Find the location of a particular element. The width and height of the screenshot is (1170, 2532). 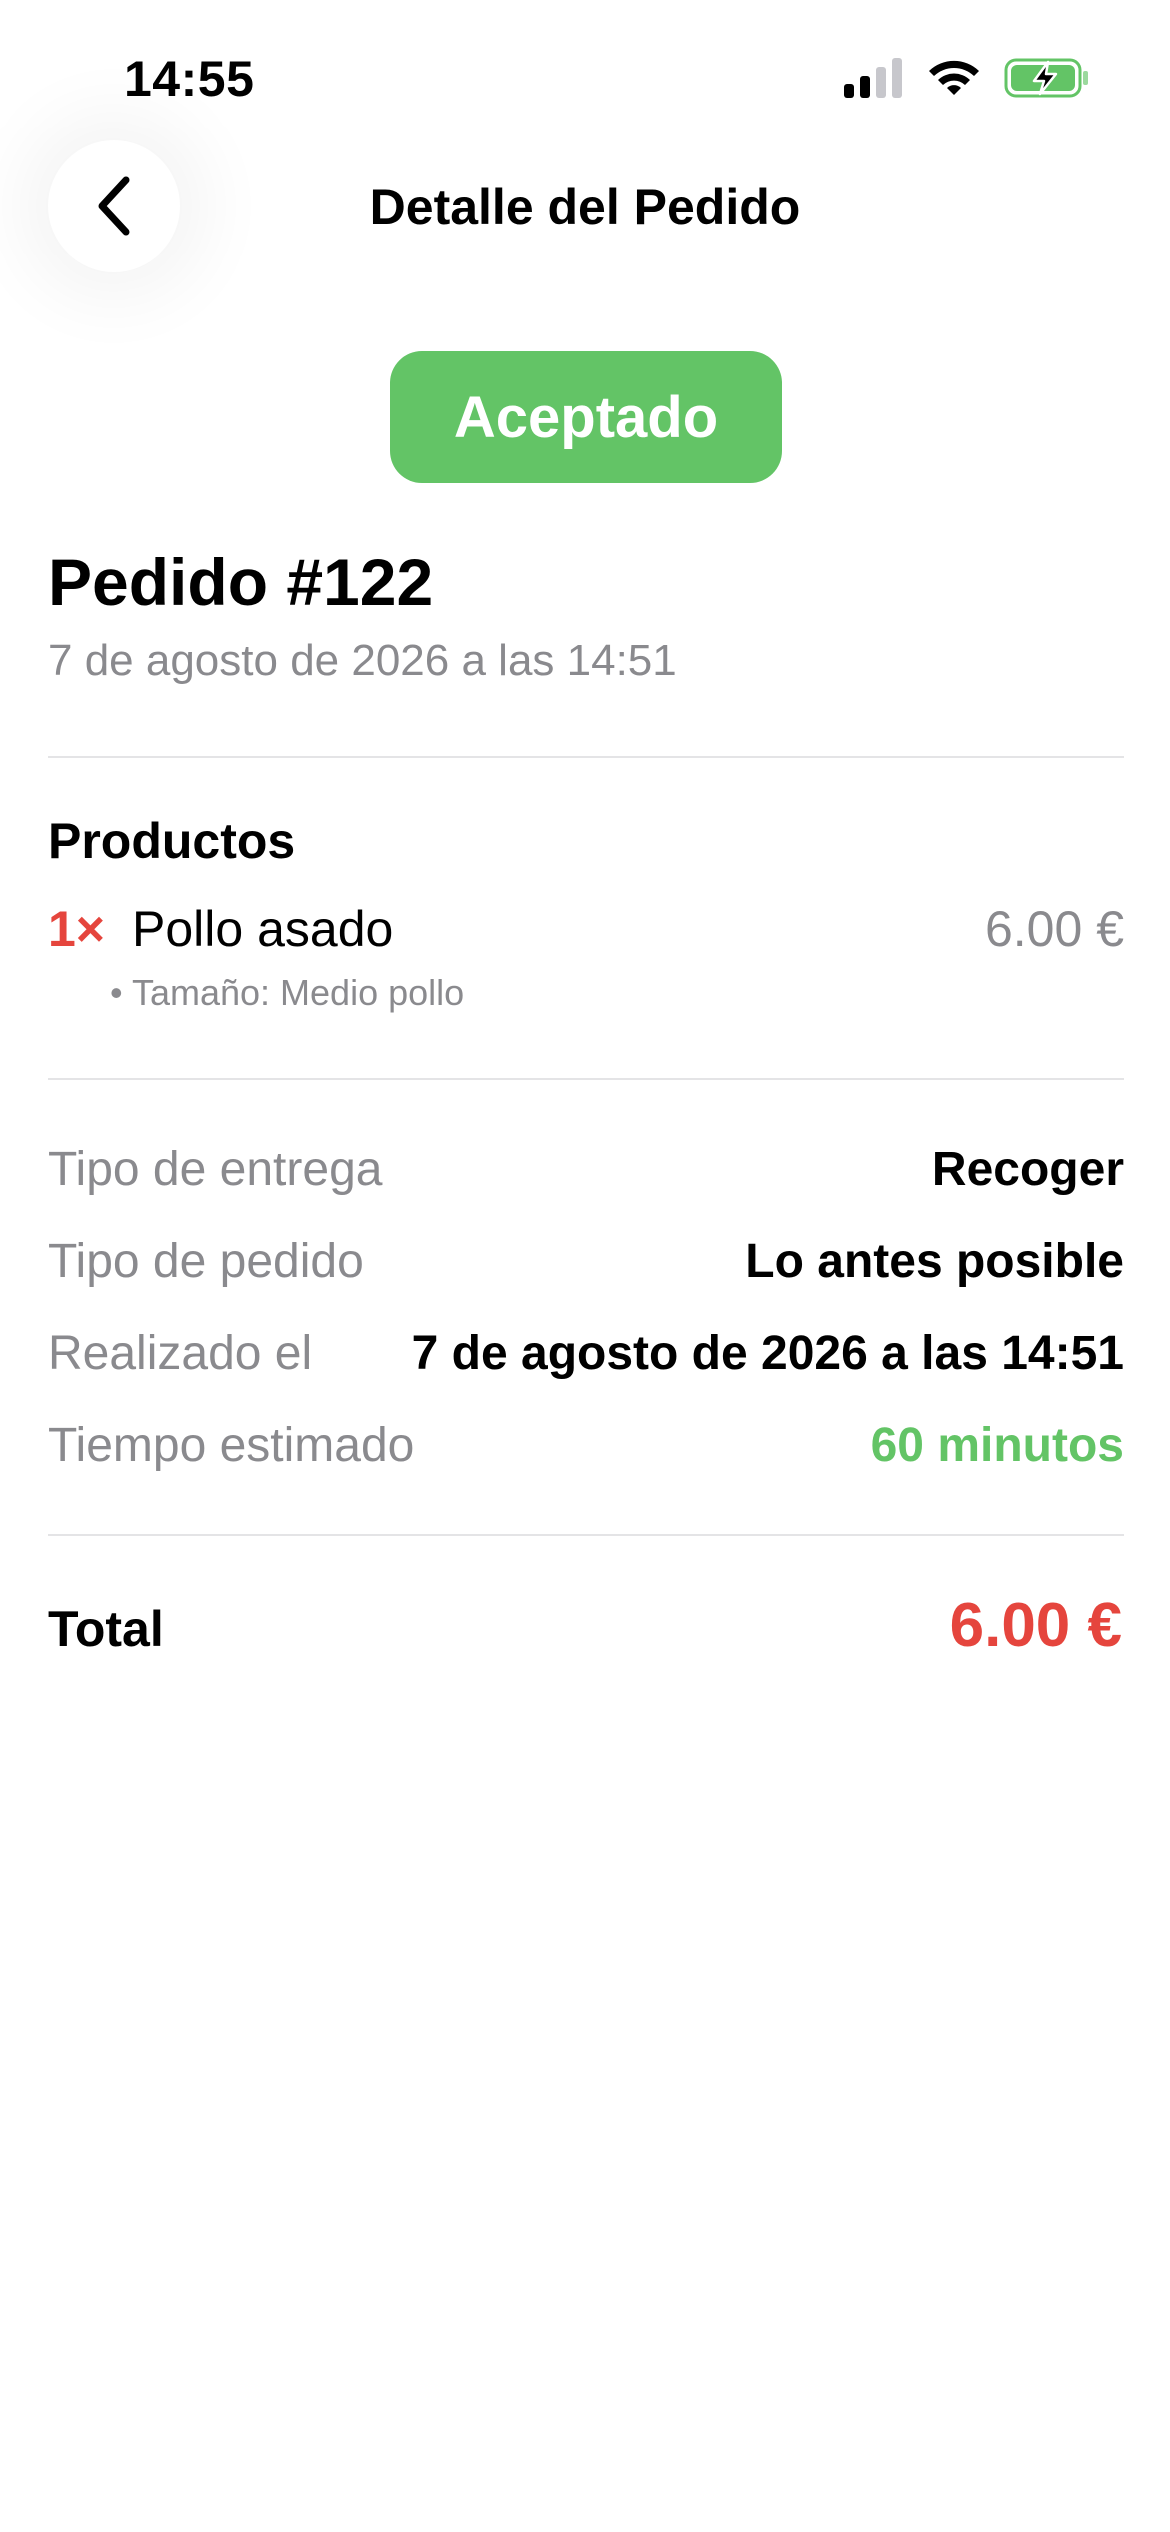

product-option: • Tamaño: Medio pollo is located at coordinates (287, 992).